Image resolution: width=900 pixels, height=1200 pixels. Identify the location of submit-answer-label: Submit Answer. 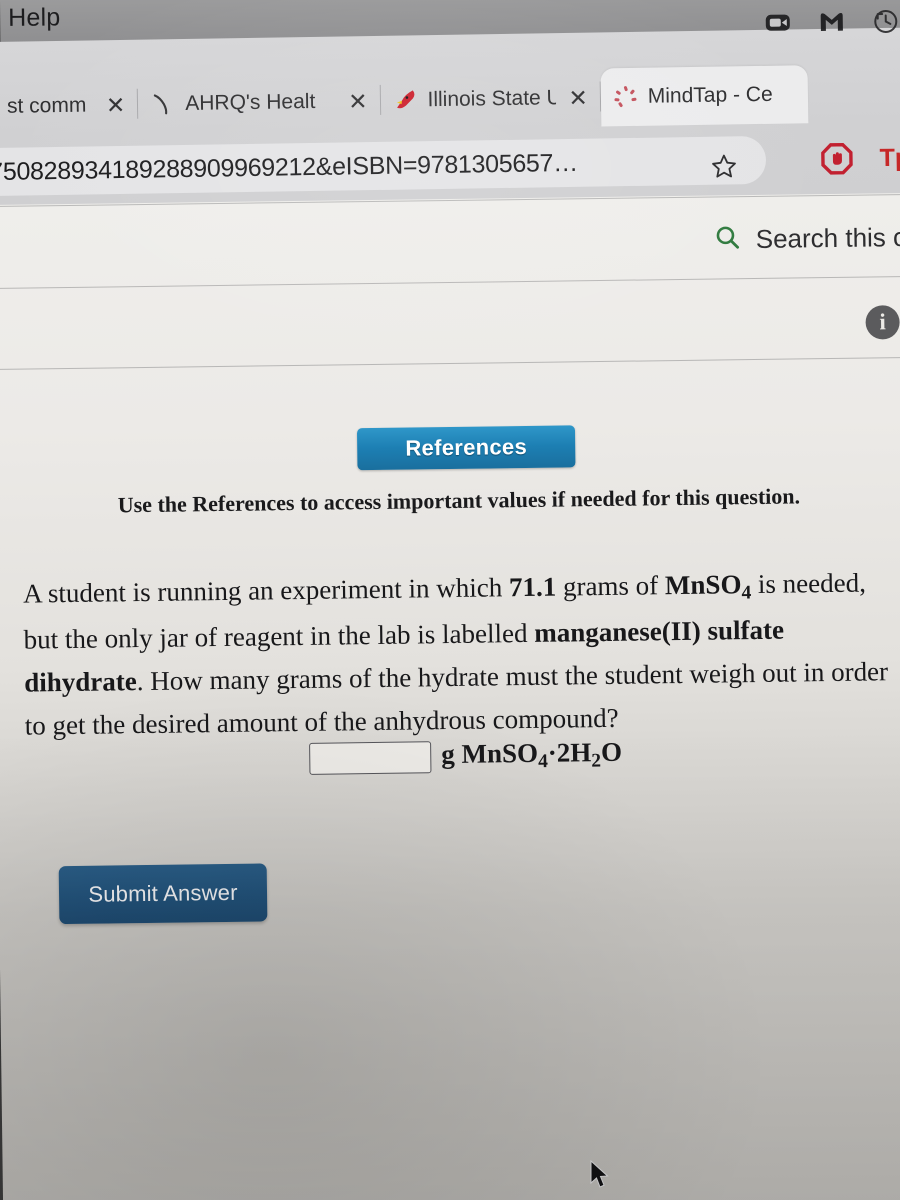
(163, 893).